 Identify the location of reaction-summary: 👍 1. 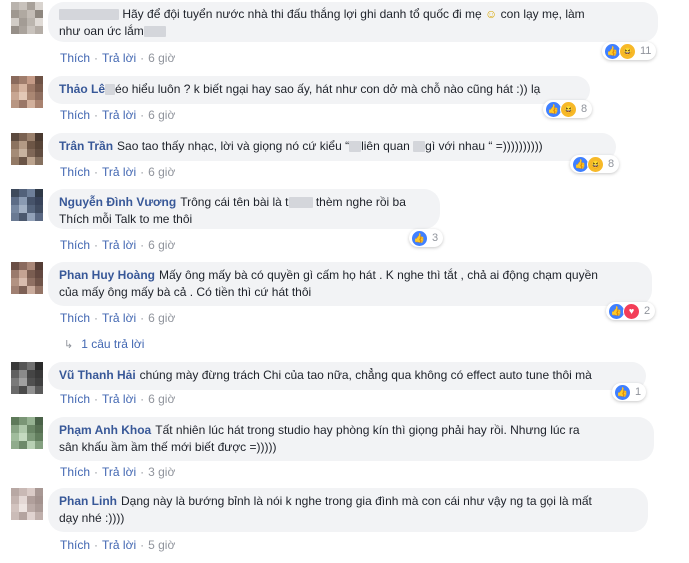
(629, 392).